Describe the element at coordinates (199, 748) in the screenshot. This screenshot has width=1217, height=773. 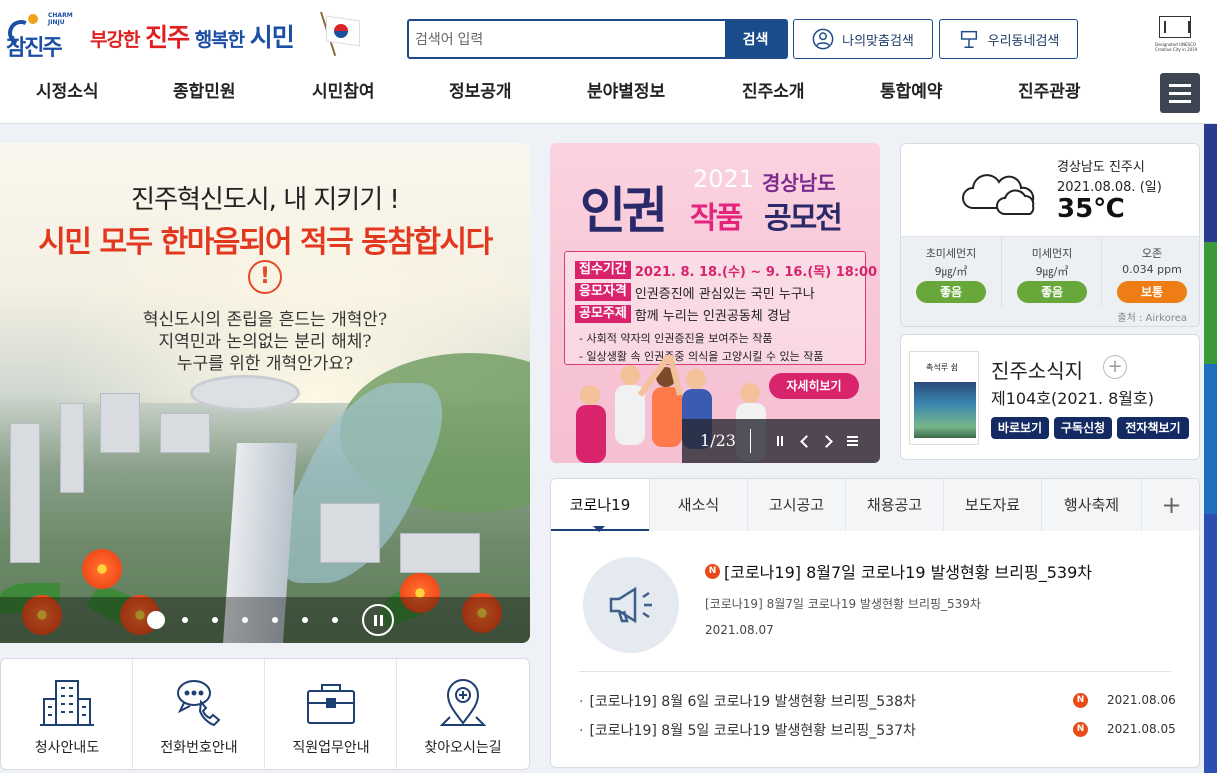
I see `quick-item-label: 전화번호안내` at that location.